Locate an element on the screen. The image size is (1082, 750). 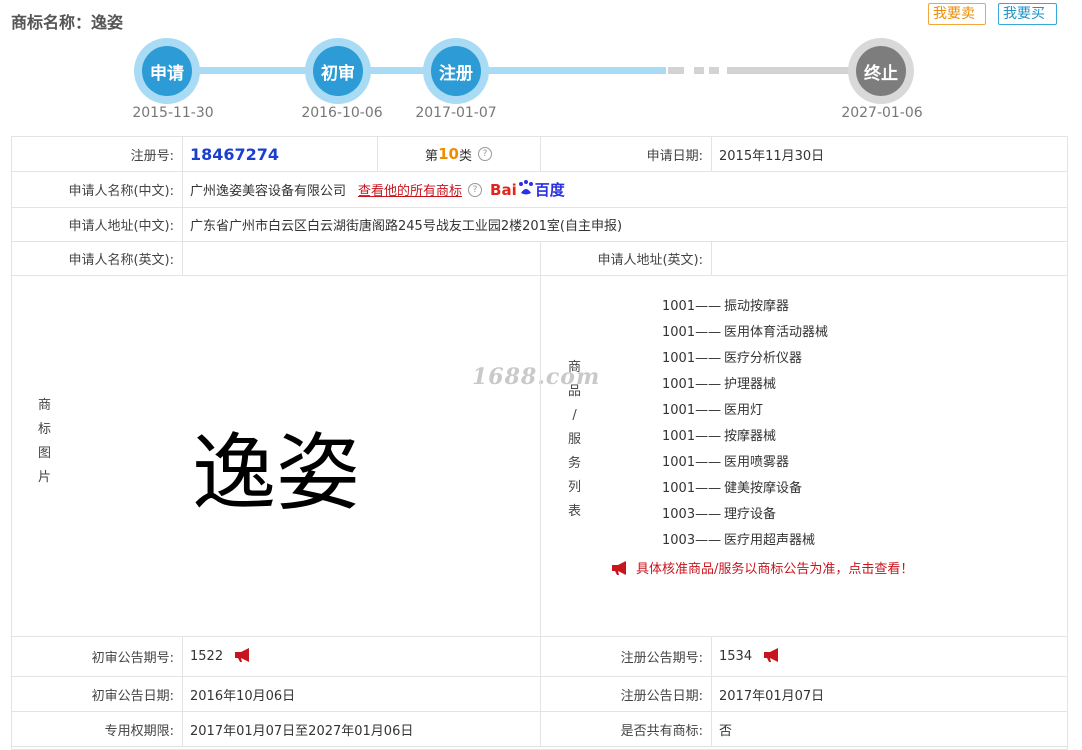
image-label-char: 片 is located at coordinates (45, 477).